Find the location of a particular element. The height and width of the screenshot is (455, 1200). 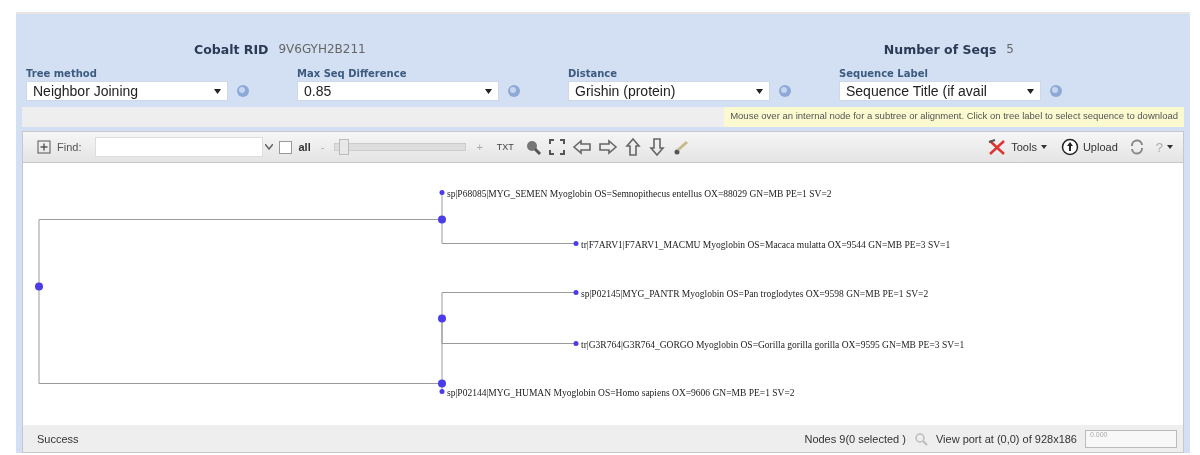

sequence-label: sp|P68085|MYG_SEMEN Myoglobin OS=Semnopithecus entellus OX=88029 GN=MB PE=1 SV=2 is located at coordinates (639, 193).